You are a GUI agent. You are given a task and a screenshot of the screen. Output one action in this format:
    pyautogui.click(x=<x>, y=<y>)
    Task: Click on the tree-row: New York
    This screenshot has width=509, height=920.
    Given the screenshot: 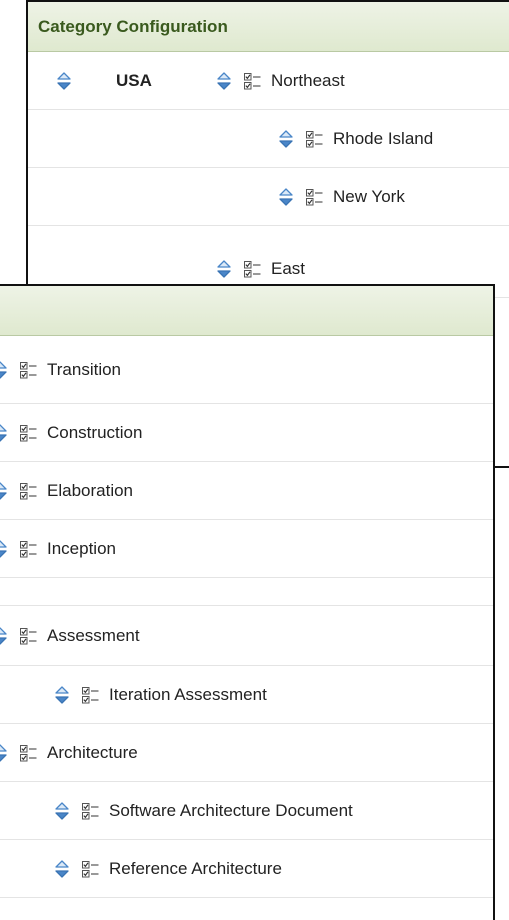 What is the action you would take?
    pyautogui.click(x=268, y=197)
    